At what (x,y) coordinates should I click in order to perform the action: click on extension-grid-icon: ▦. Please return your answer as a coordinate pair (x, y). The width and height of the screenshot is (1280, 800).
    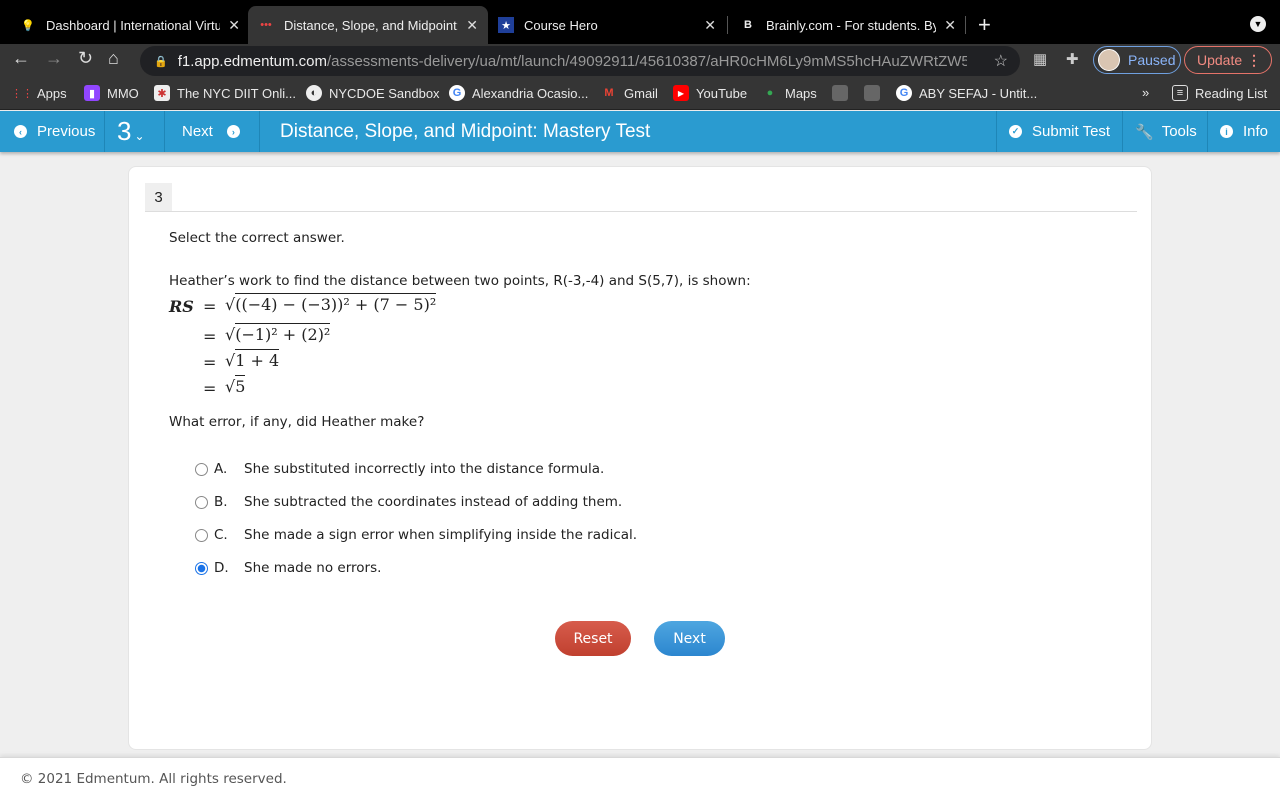
    Looking at the image, I should click on (1040, 59).